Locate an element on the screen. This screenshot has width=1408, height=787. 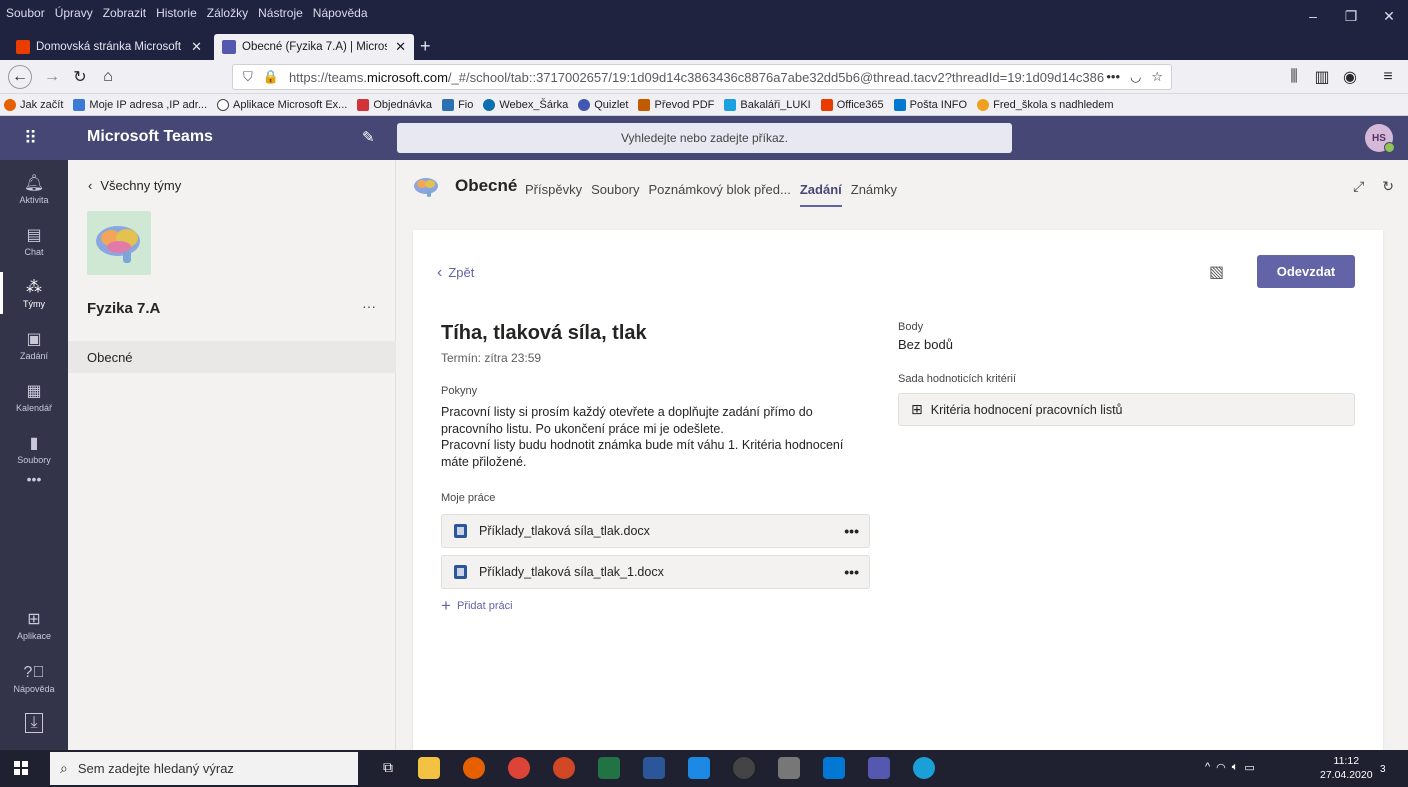
bookmark-item: Fred_škola s nadhledem is located at coordinates (1045, 104).